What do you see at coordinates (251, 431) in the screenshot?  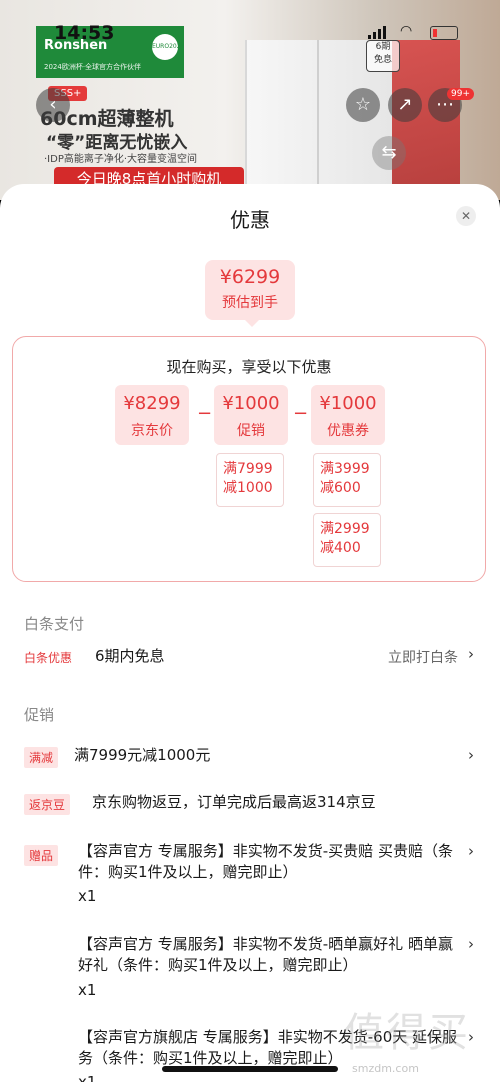 I see `promotion-label: 促销` at bounding box center [251, 431].